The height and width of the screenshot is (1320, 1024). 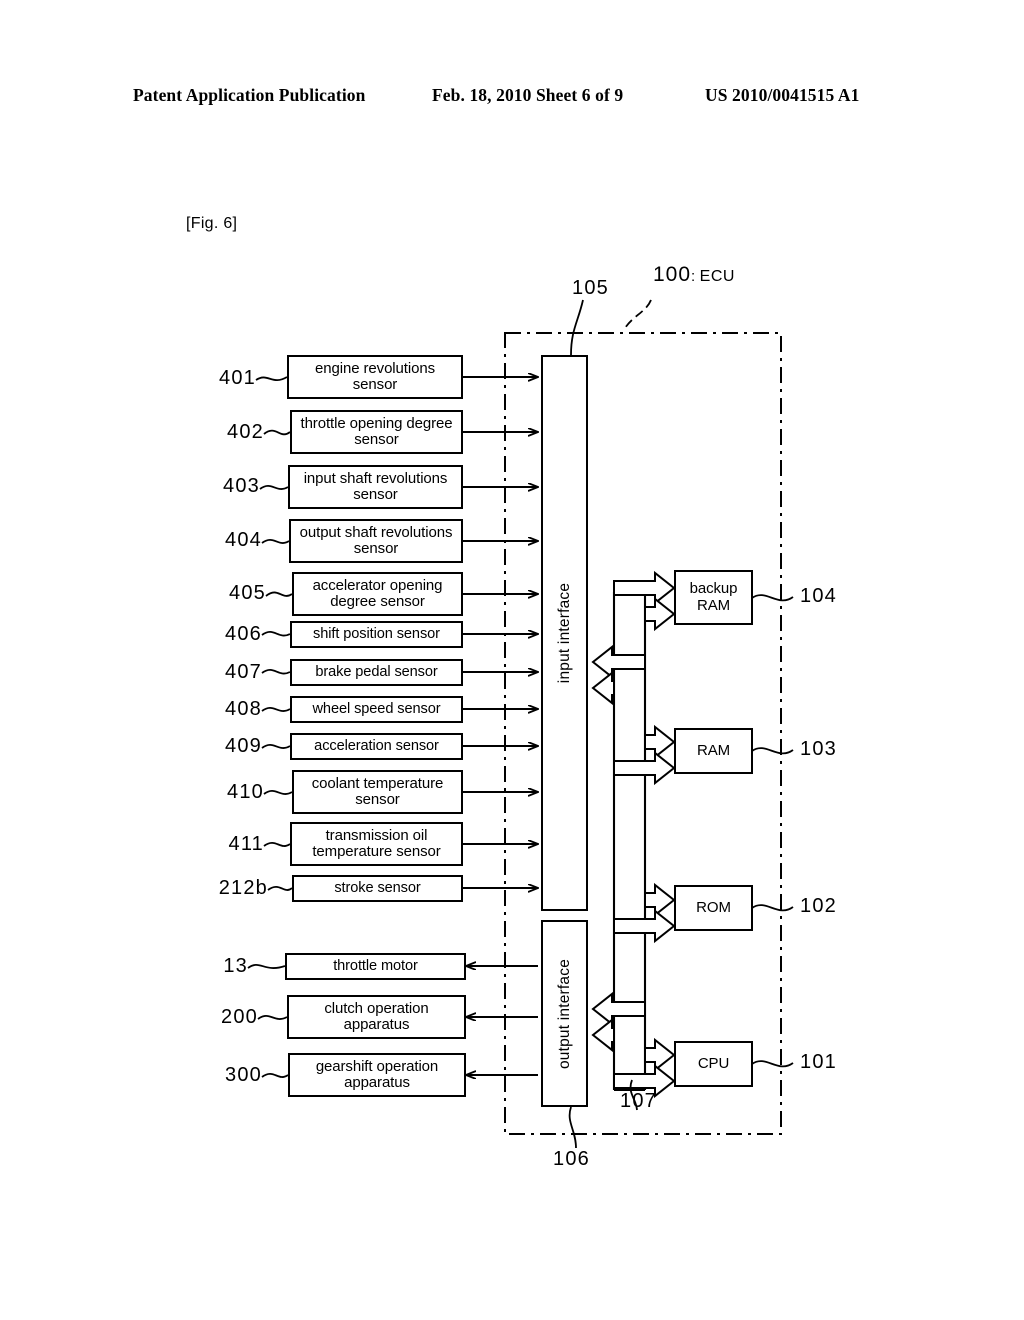 What do you see at coordinates (818, 749) in the screenshot?
I see `ref-numeral-103: 103` at bounding box center [818, 749].